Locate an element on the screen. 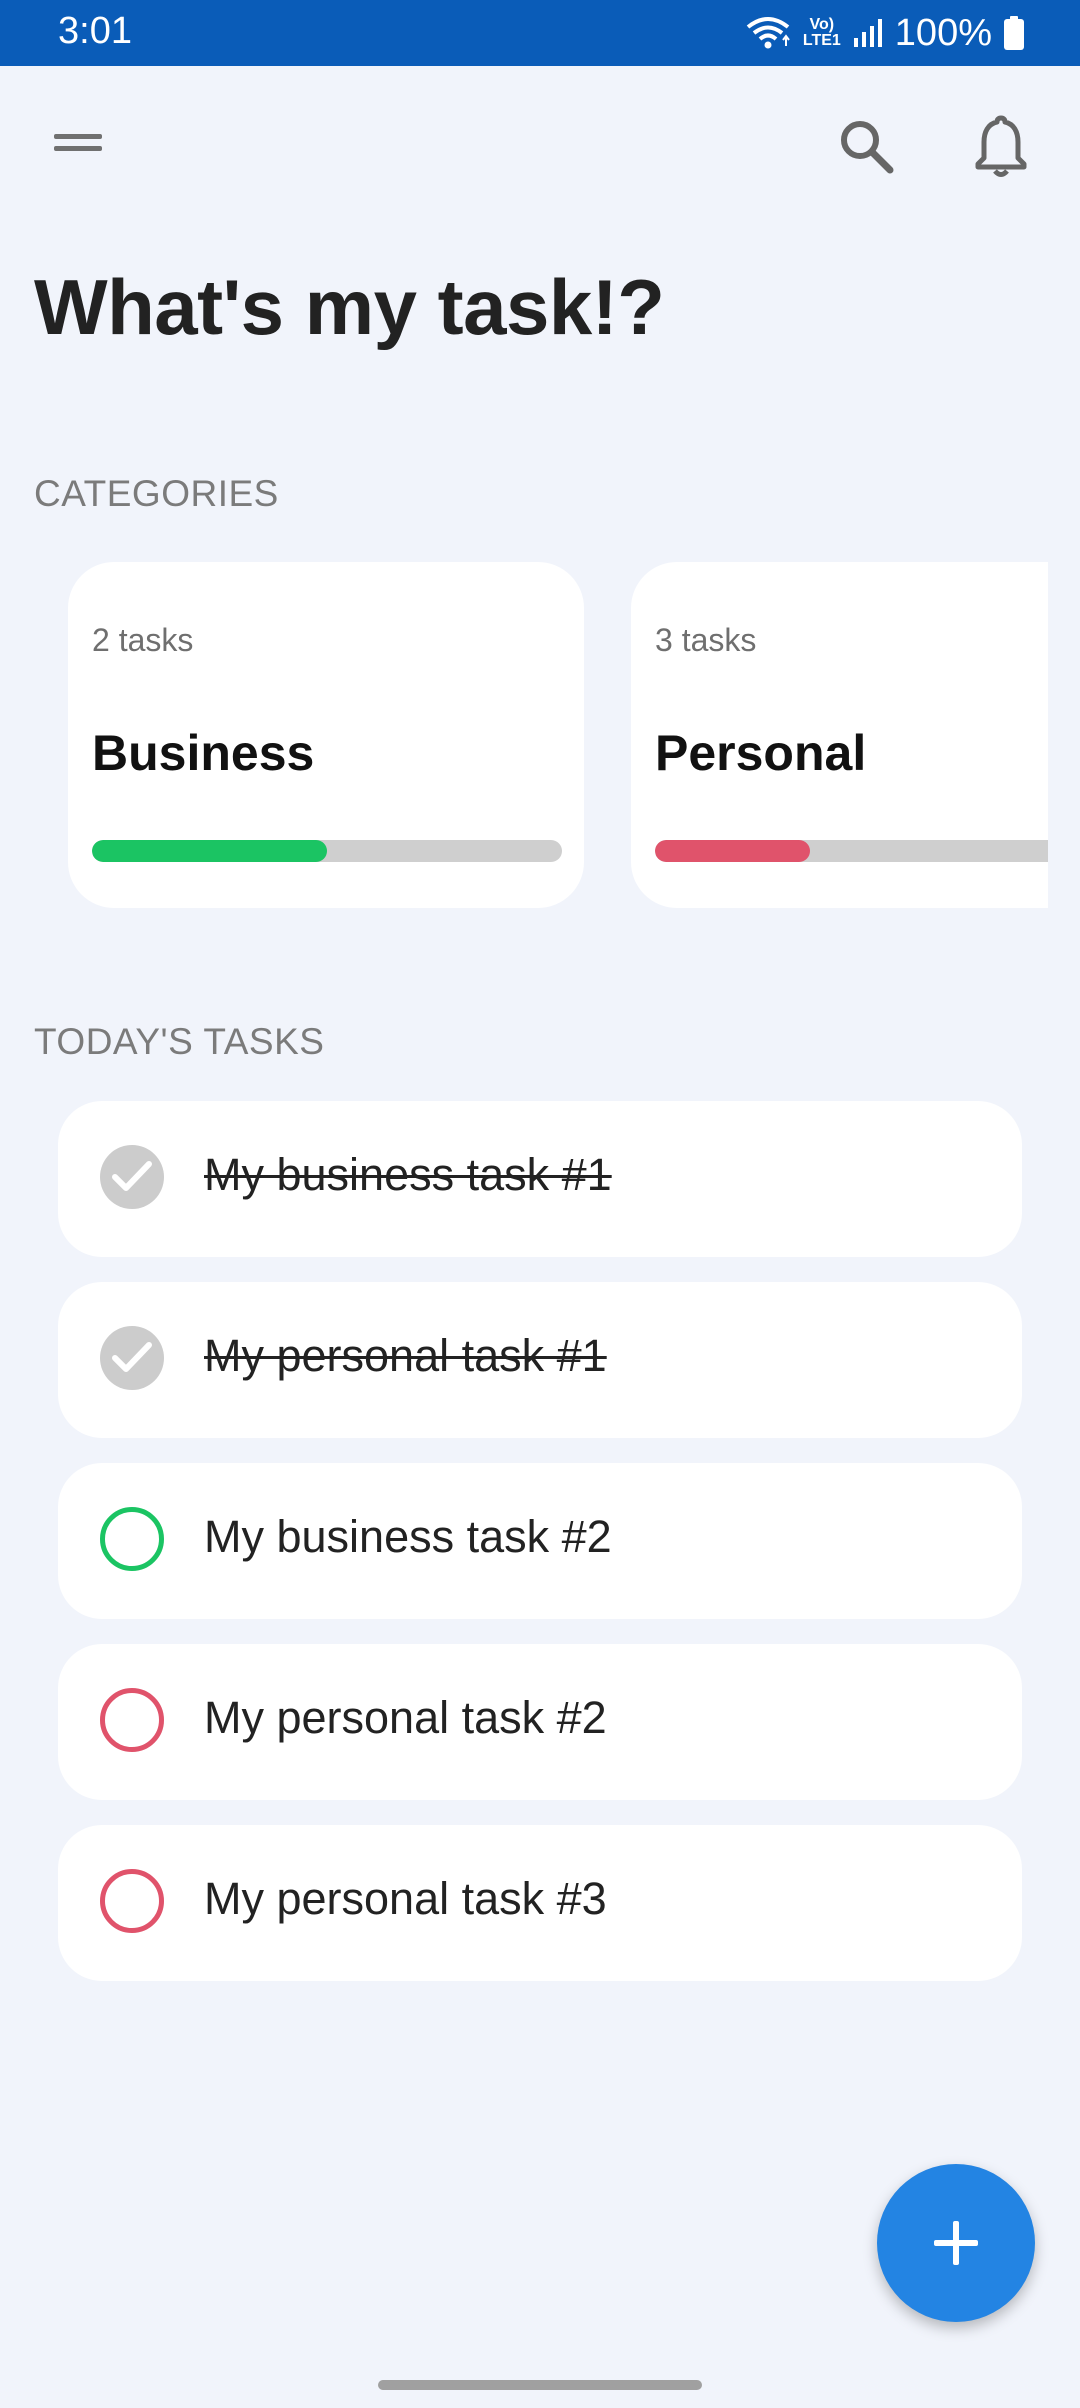 This screenshot has height=2408, width=1080. task-label: My business task #2 is located at coordinates (408, 1536).